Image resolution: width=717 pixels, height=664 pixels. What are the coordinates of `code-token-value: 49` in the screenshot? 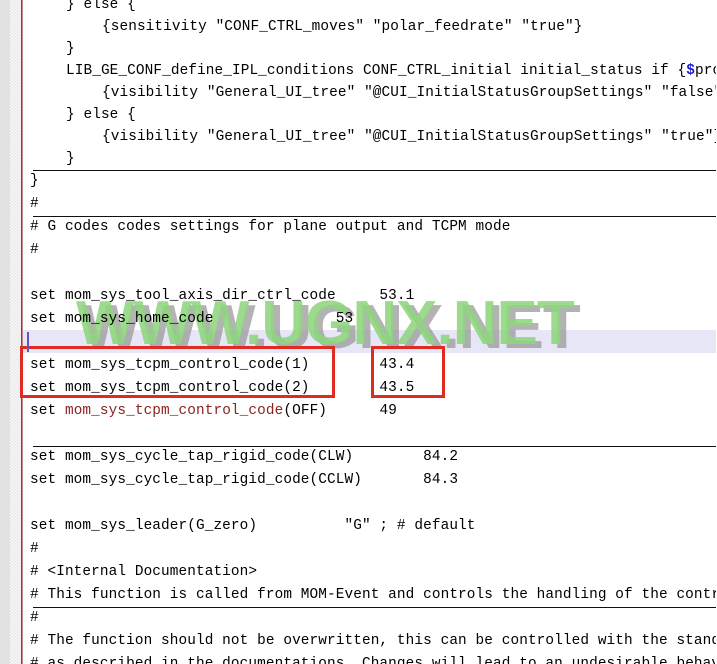 It's located at (388, 411).